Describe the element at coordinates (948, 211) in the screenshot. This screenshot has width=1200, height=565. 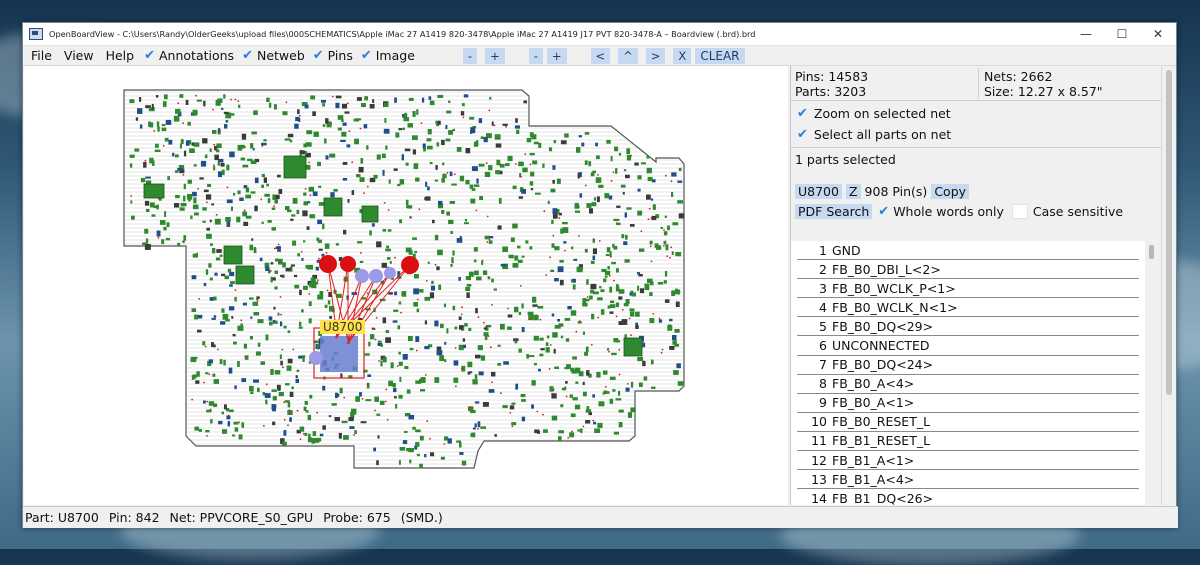
I see `whole-words-label: Whole words only` at that location.